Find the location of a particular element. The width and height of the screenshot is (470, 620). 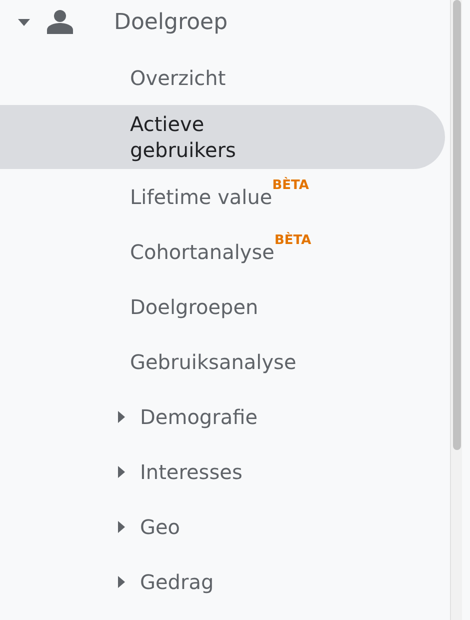

caret-down-icon is located at coordinates (24, 22).